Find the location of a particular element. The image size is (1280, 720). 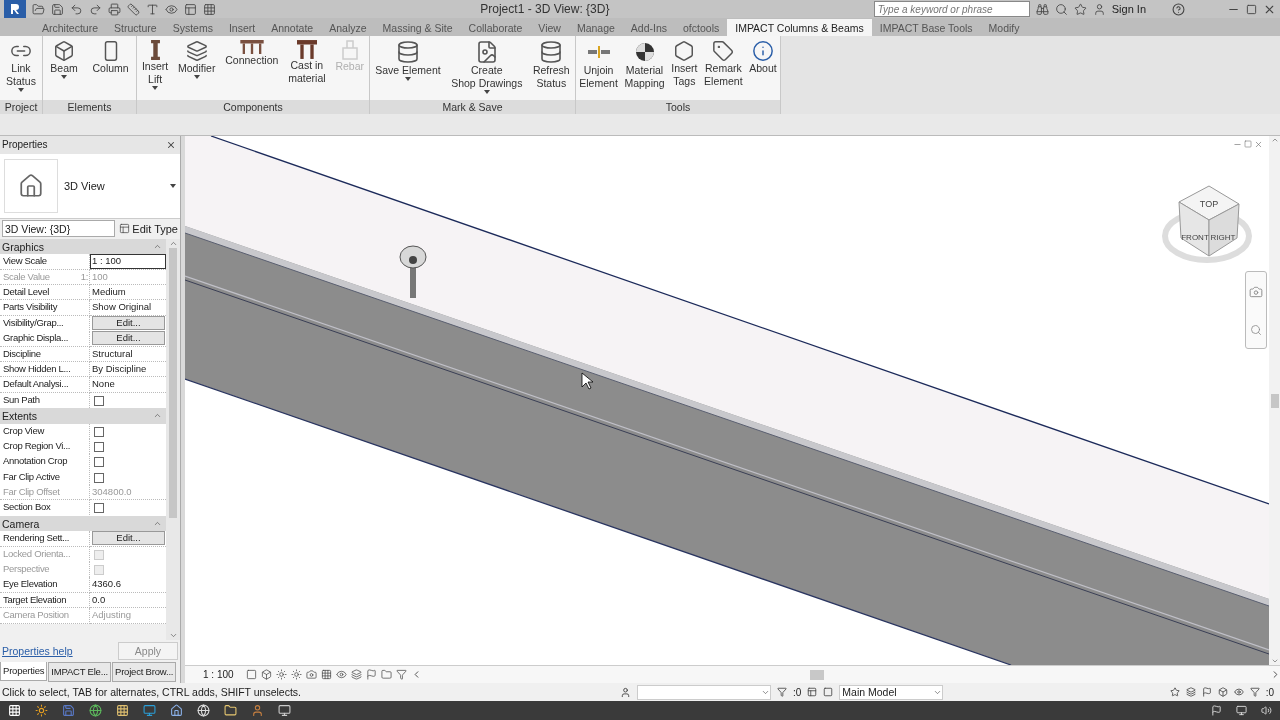

ribbon-tab: Add-Ins is located at coordinates (649, 27).